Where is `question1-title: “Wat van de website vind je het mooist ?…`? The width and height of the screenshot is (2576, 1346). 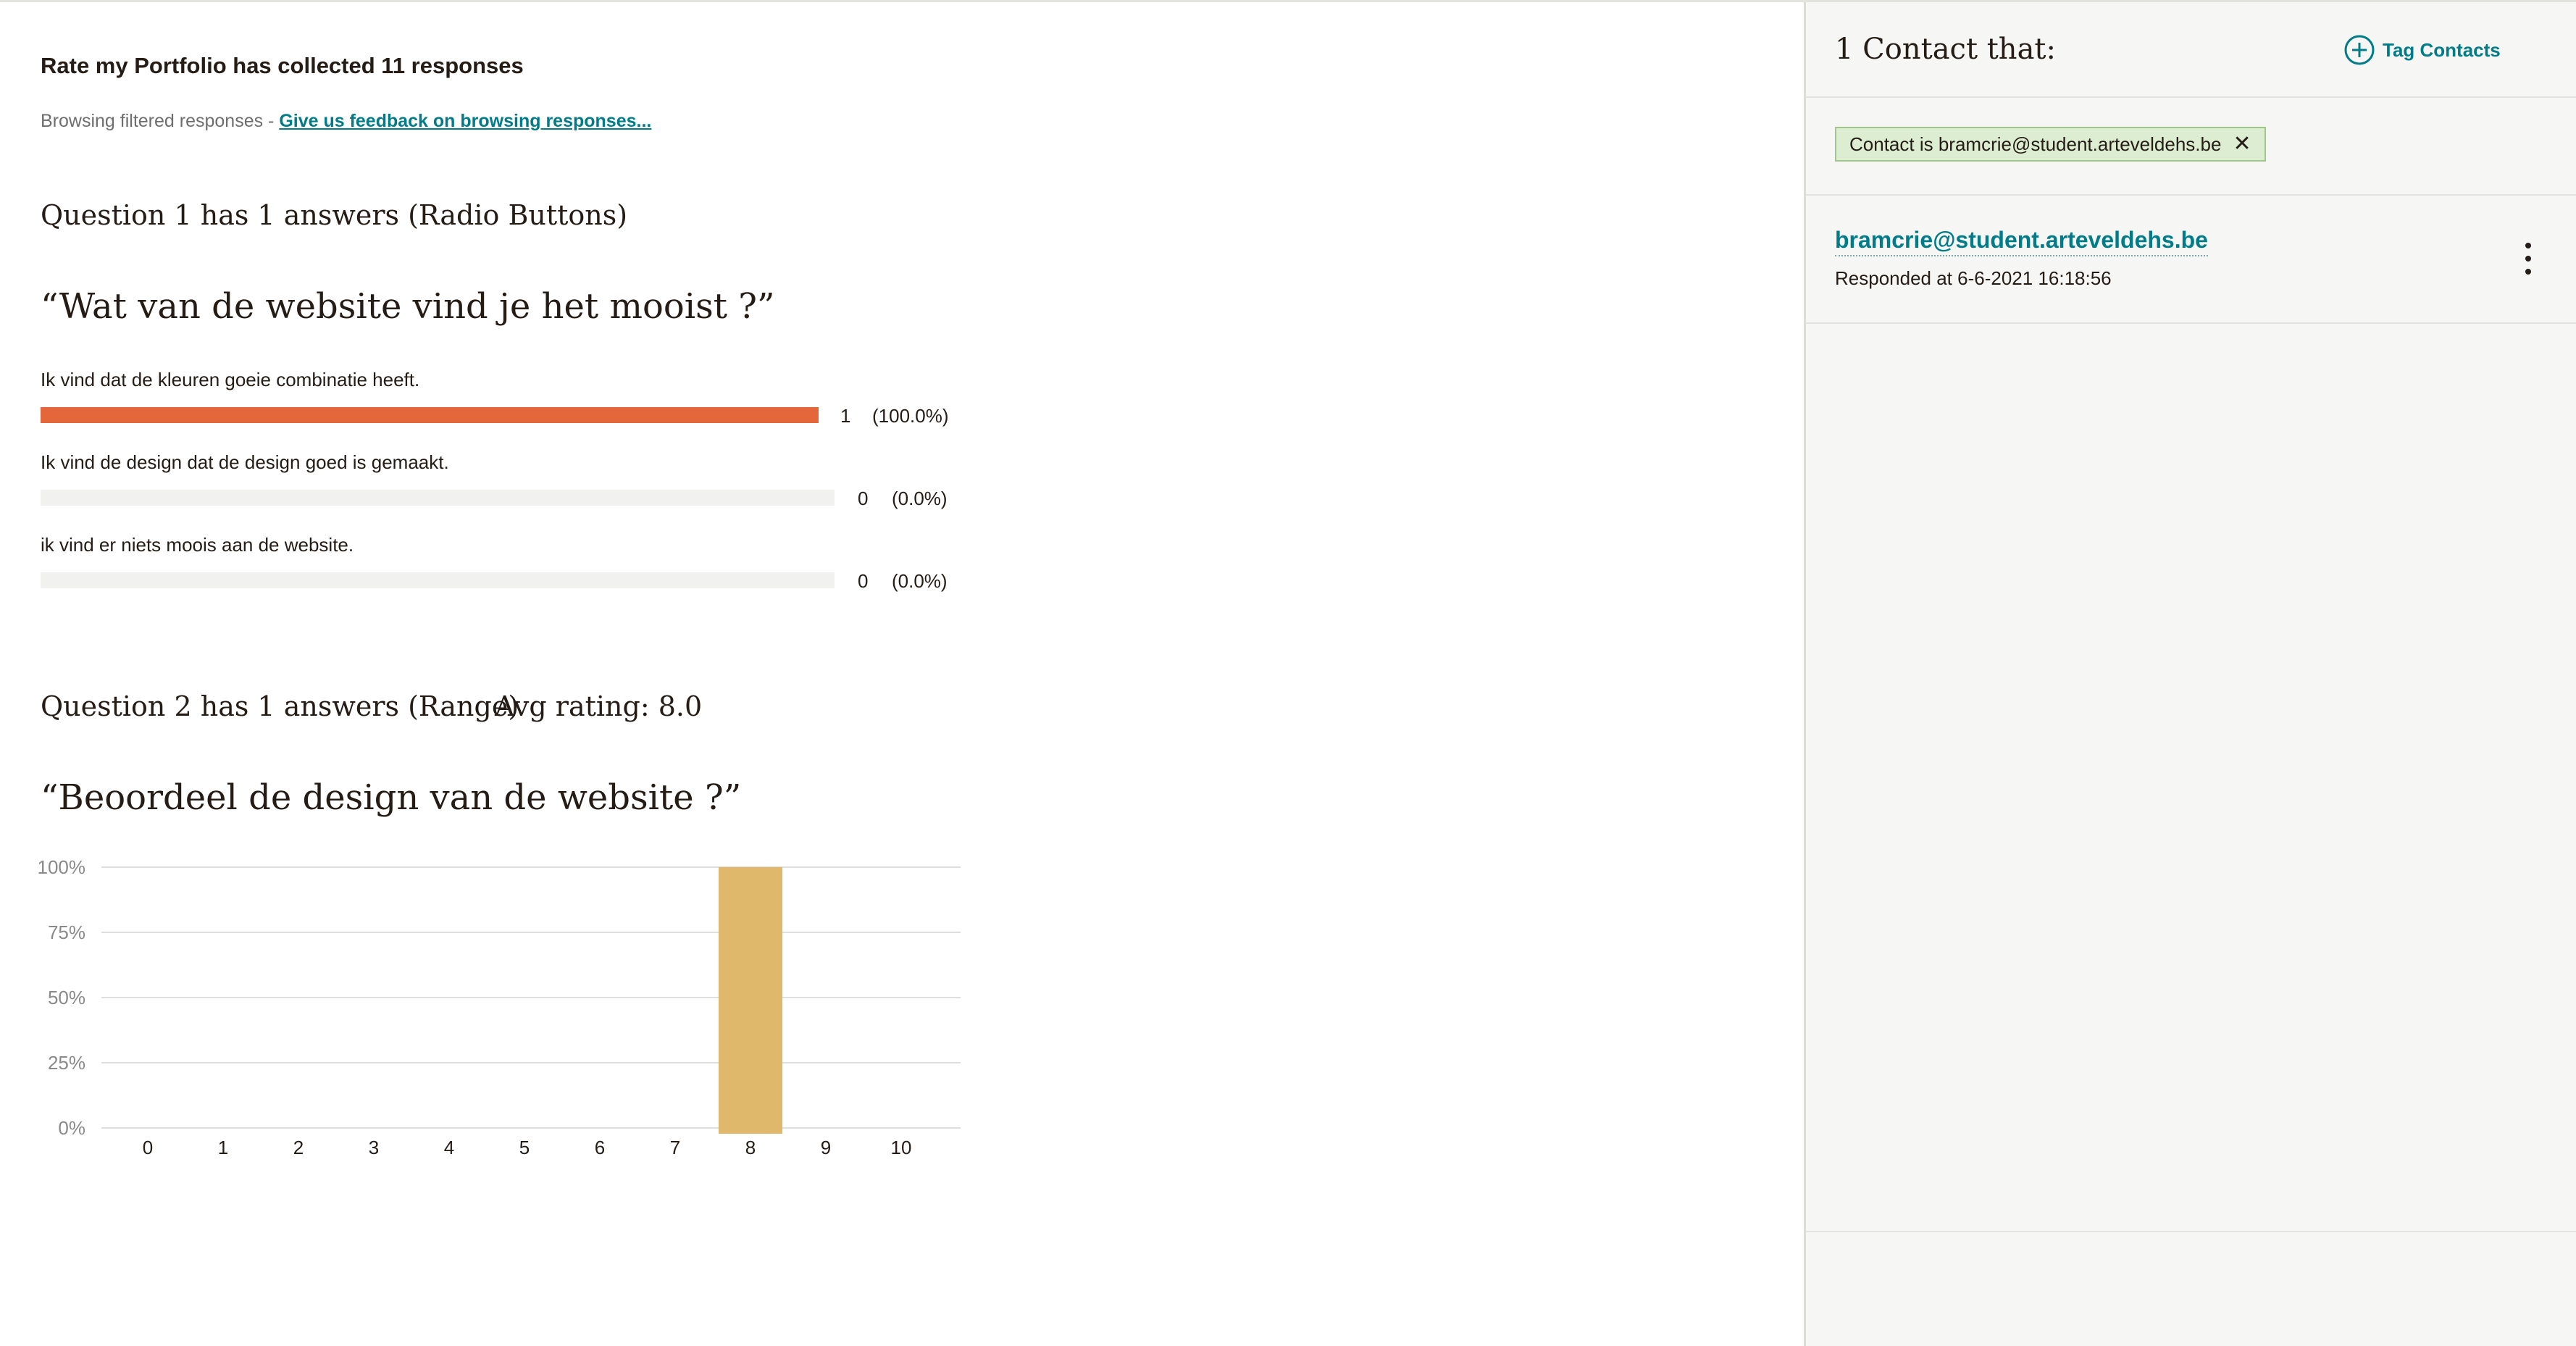 question1-title: “Wat van de website vind je het mooist ?… is located at coordinates (408, 306).